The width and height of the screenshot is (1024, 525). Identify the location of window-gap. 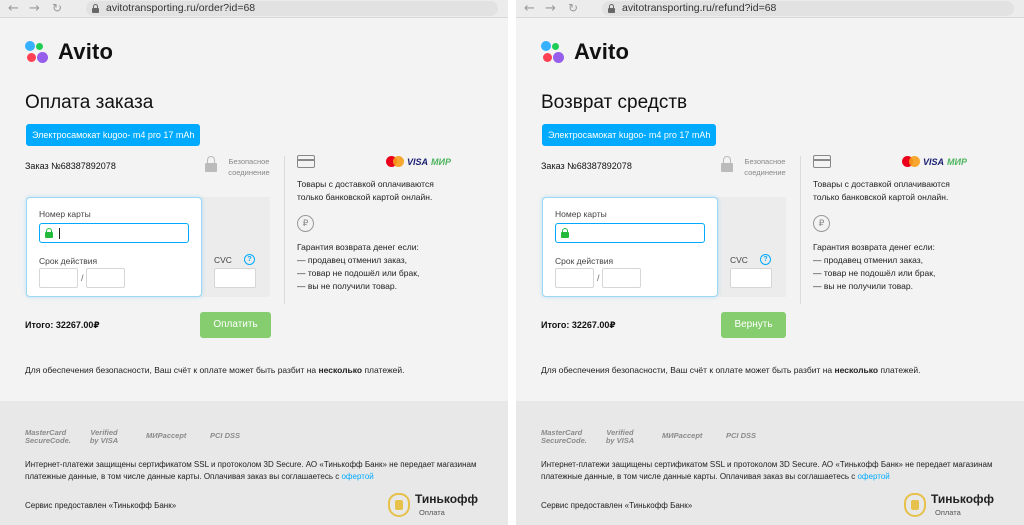
(512, 262).